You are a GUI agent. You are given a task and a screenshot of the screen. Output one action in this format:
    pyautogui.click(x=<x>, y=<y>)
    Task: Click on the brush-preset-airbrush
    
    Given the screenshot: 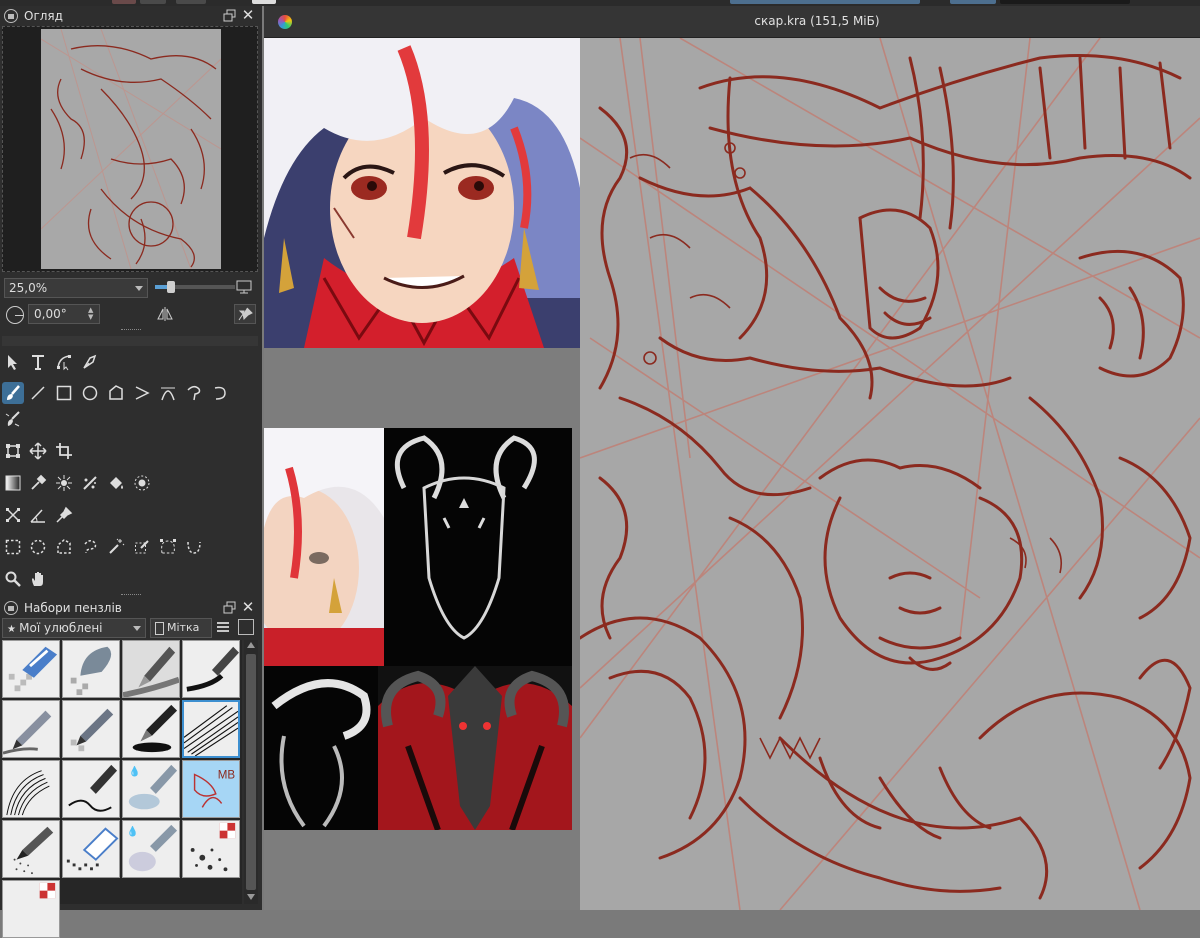 What is the action you would take?
    pyautogui.click(x=31, y=849)
    